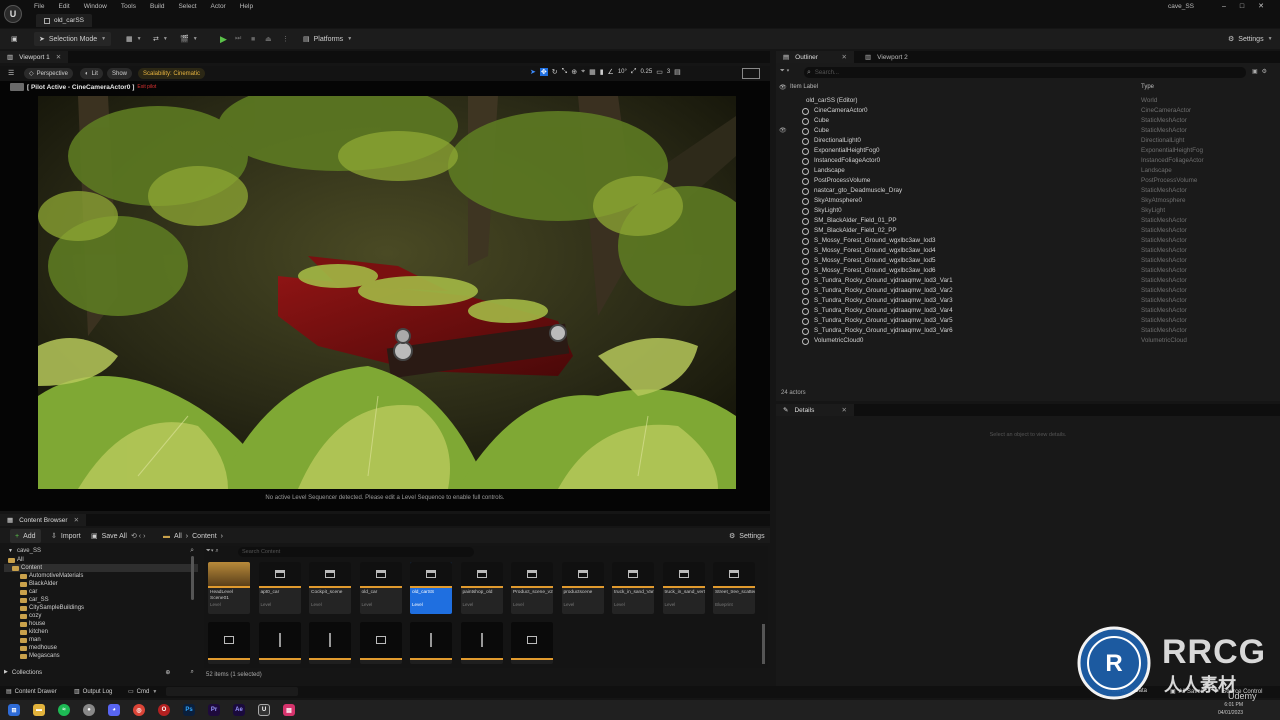 Image resolution: width=1280 pixels, height=720 pixels. I want to click on asset-tile: truck_in_sand_ver02 Level, so click(683, 588).